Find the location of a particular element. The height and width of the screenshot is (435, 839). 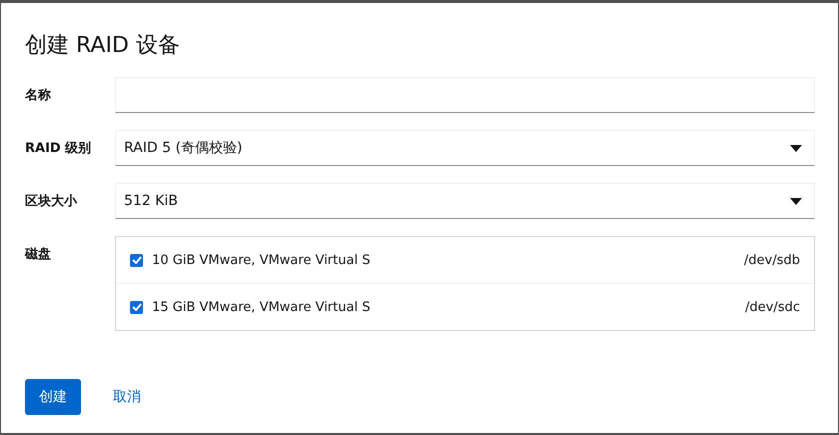

disk-name: 15 GiB VMware, VMware Virtual S is located at coordinates (262, 307).